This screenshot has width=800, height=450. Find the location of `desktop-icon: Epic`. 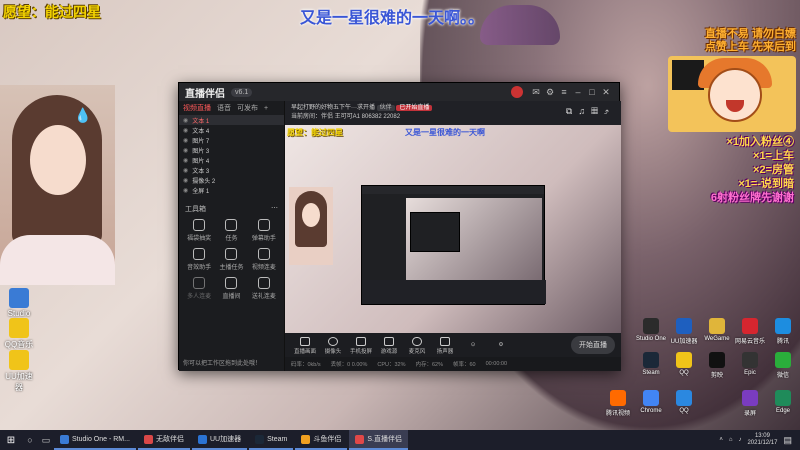

desktop-icon: Epic is located at coordinates (750, 364).